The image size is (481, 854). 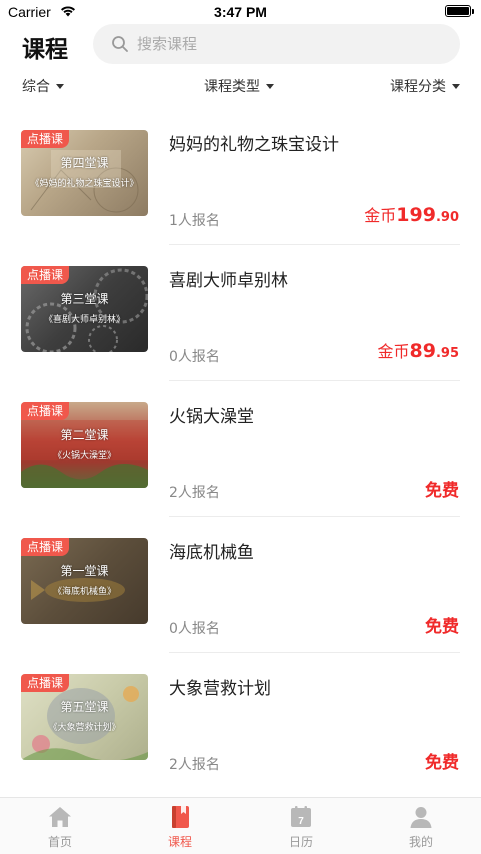 I want to click on filter-course-type: 课程类型, so click(x=239, y=86).